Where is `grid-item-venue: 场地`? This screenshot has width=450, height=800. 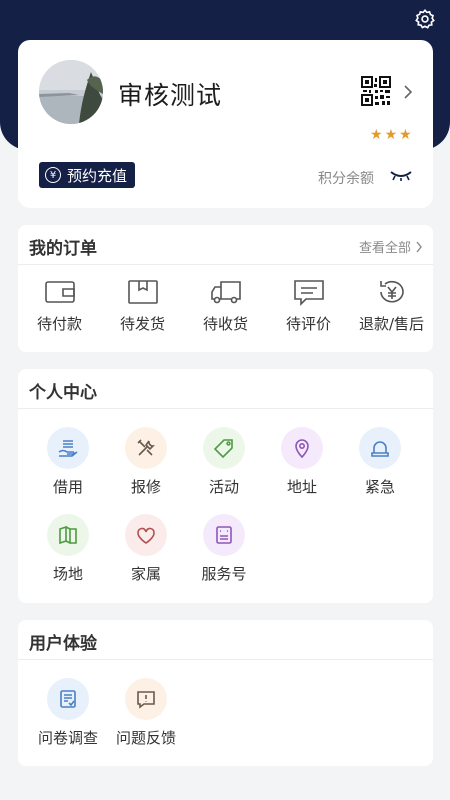
grid-item-venue: 场地 is located at coordinates (68, 549).